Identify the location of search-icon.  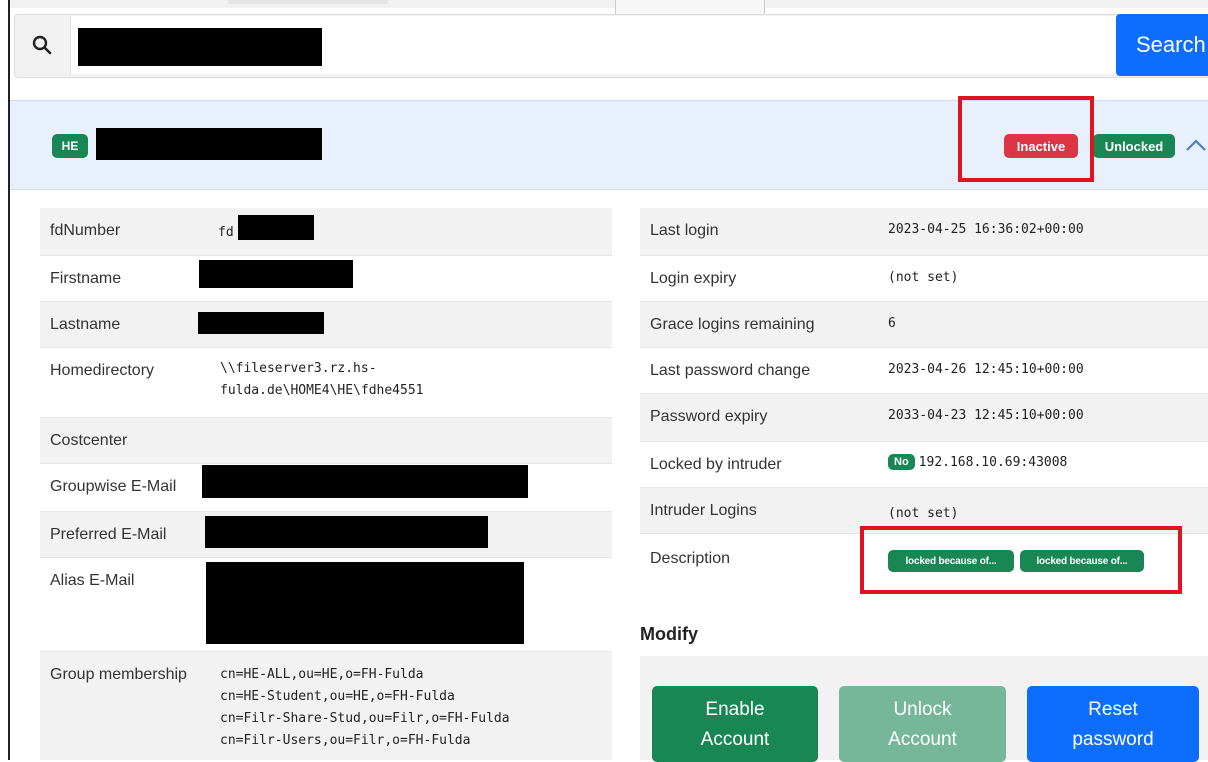
(42, 45).